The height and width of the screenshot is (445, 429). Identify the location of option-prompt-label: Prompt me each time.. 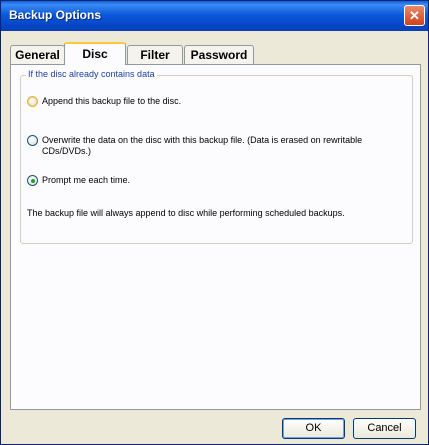
(222, 180).